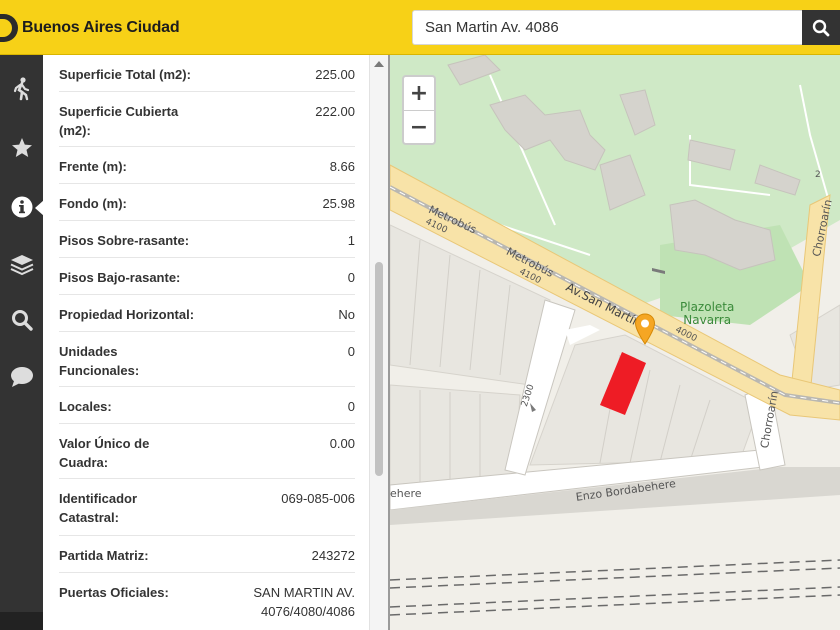  I want to click on info-row-partida-matriz: Partida Matriz: 243272, so click(207, 554).